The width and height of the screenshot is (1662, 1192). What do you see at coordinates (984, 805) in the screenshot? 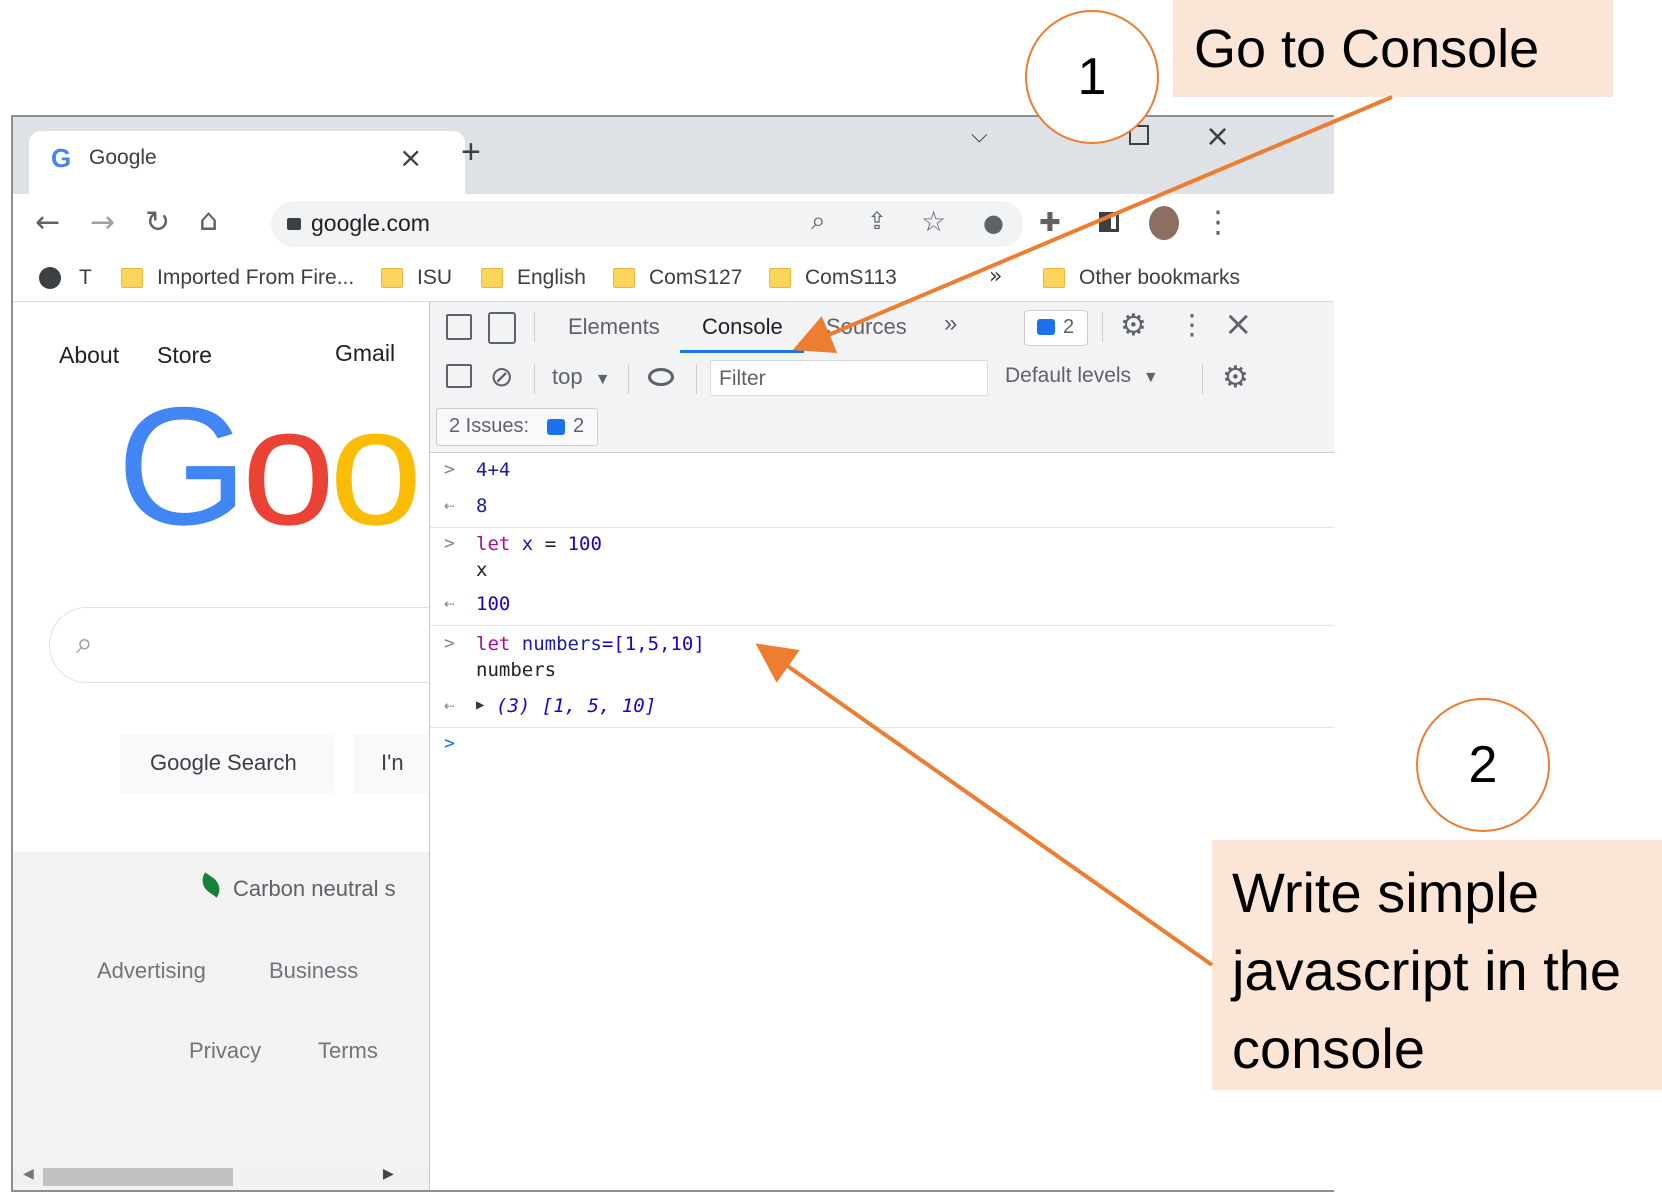
I see `step2-arrow` at bounding box center [984, 805].